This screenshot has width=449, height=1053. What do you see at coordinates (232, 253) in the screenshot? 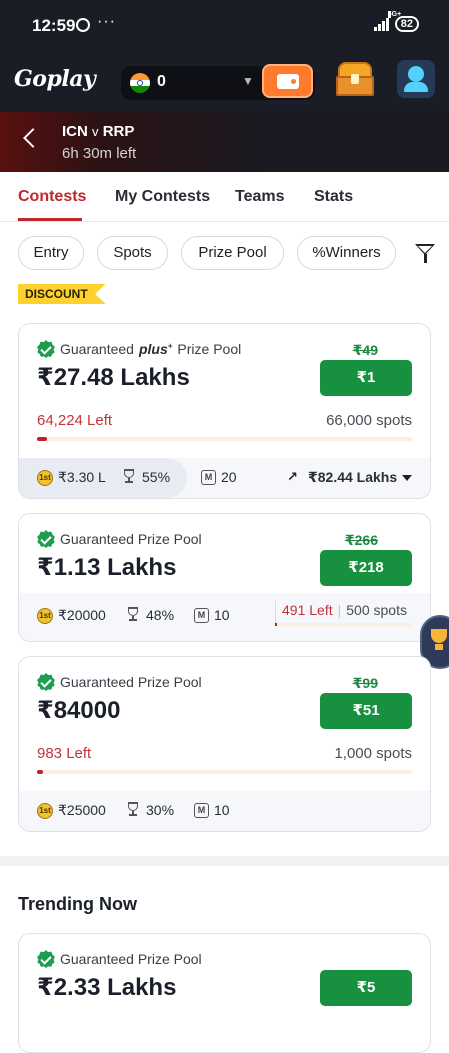
I see `filter-prize-pool: Prize Pool` at bounding box center [232, 253].